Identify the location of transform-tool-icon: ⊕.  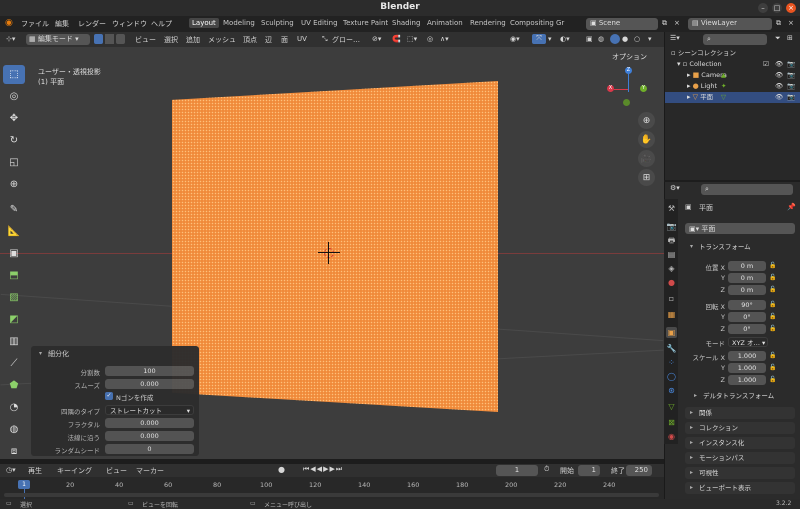
(14, 184).